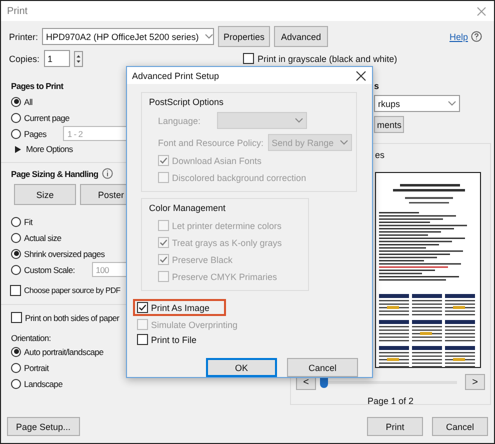 The height and width of the screenshot is (444, 495). What do you see at coordinates (28, 101) in the screenshot?
I see `radio-label: All` at bounding box center [28, 101].